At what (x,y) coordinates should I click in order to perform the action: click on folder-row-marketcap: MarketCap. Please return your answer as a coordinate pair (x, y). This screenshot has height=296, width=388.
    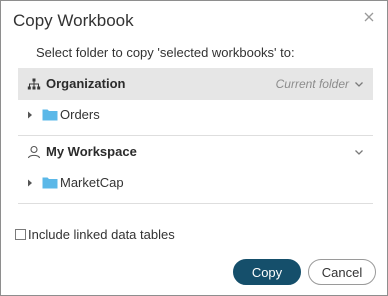
    Looking at the image, I should click on (195, 183).